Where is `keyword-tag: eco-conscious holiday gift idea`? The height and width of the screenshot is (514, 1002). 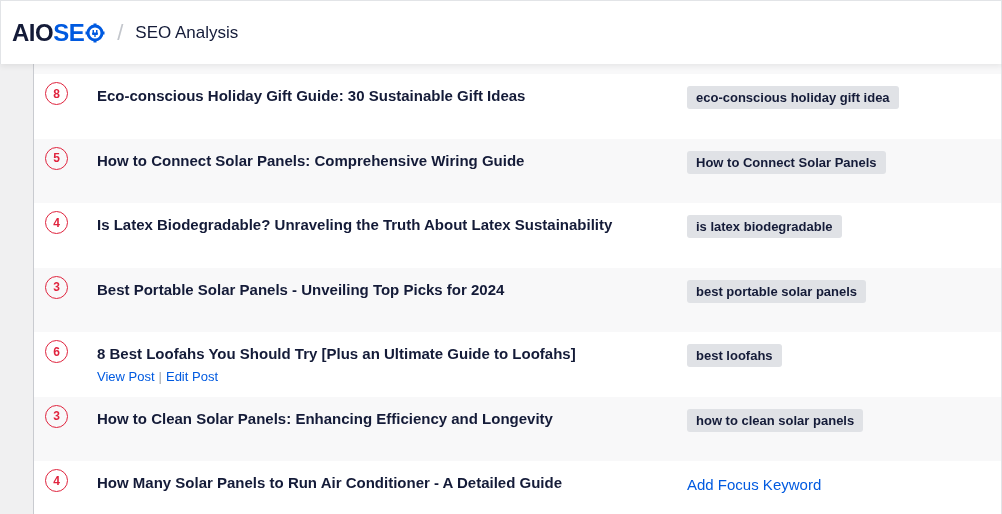 keyword-tag: eco-conscious holiday gift idea is located at coordinates (793, 97).